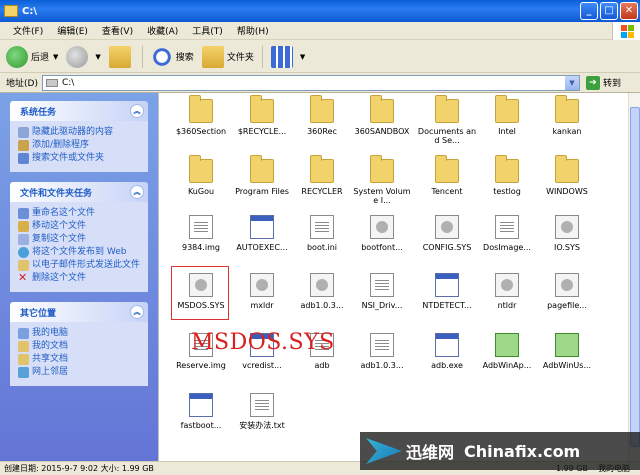 The width and height of the screenshot is (640, 475). I want to click on maximize-button: □, so click(609, 11).